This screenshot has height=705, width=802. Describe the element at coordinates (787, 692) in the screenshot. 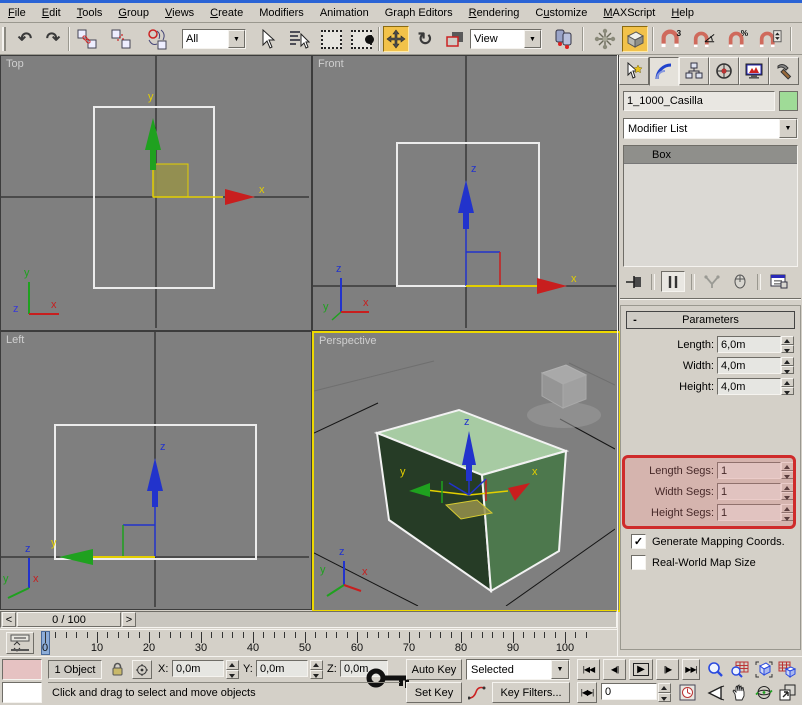

I see `maximize-viewport-toggle` at that location.